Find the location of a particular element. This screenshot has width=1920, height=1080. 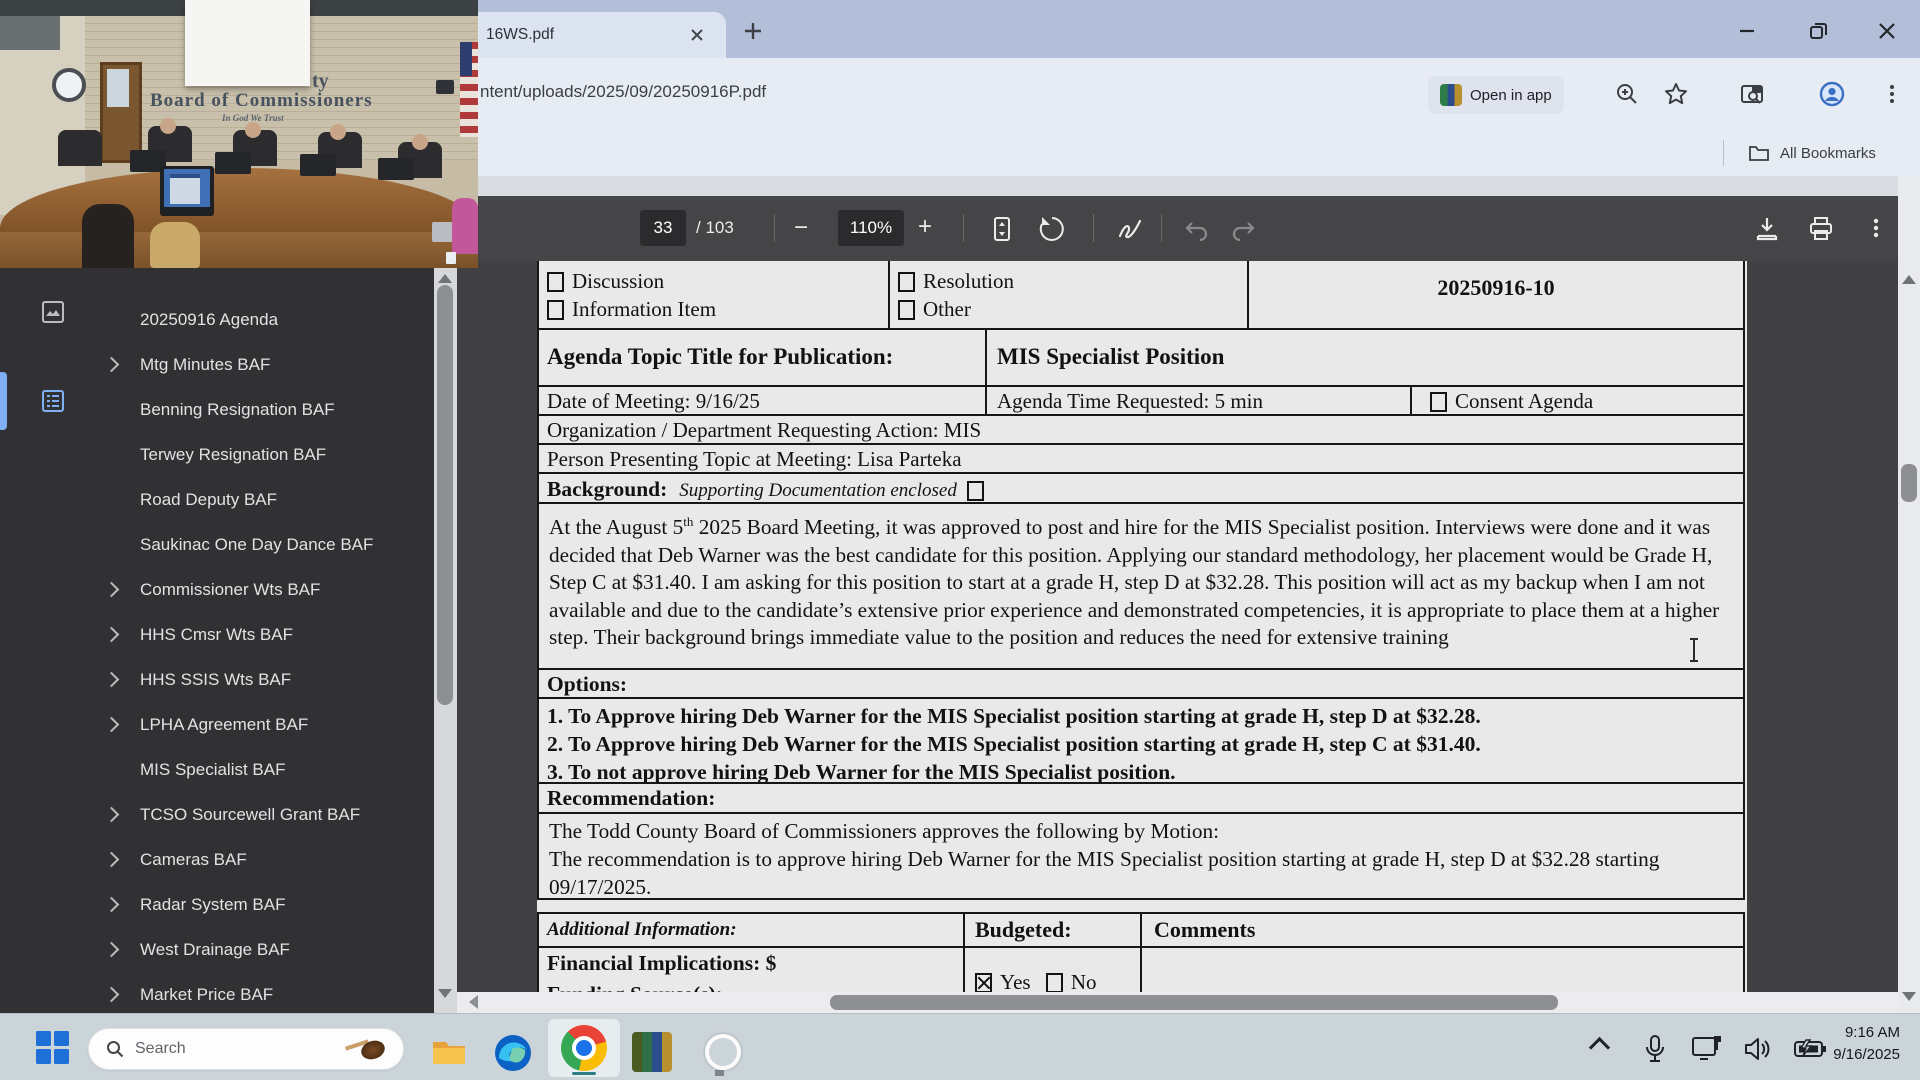

undo-icon is located at coordinates (1197, 229).